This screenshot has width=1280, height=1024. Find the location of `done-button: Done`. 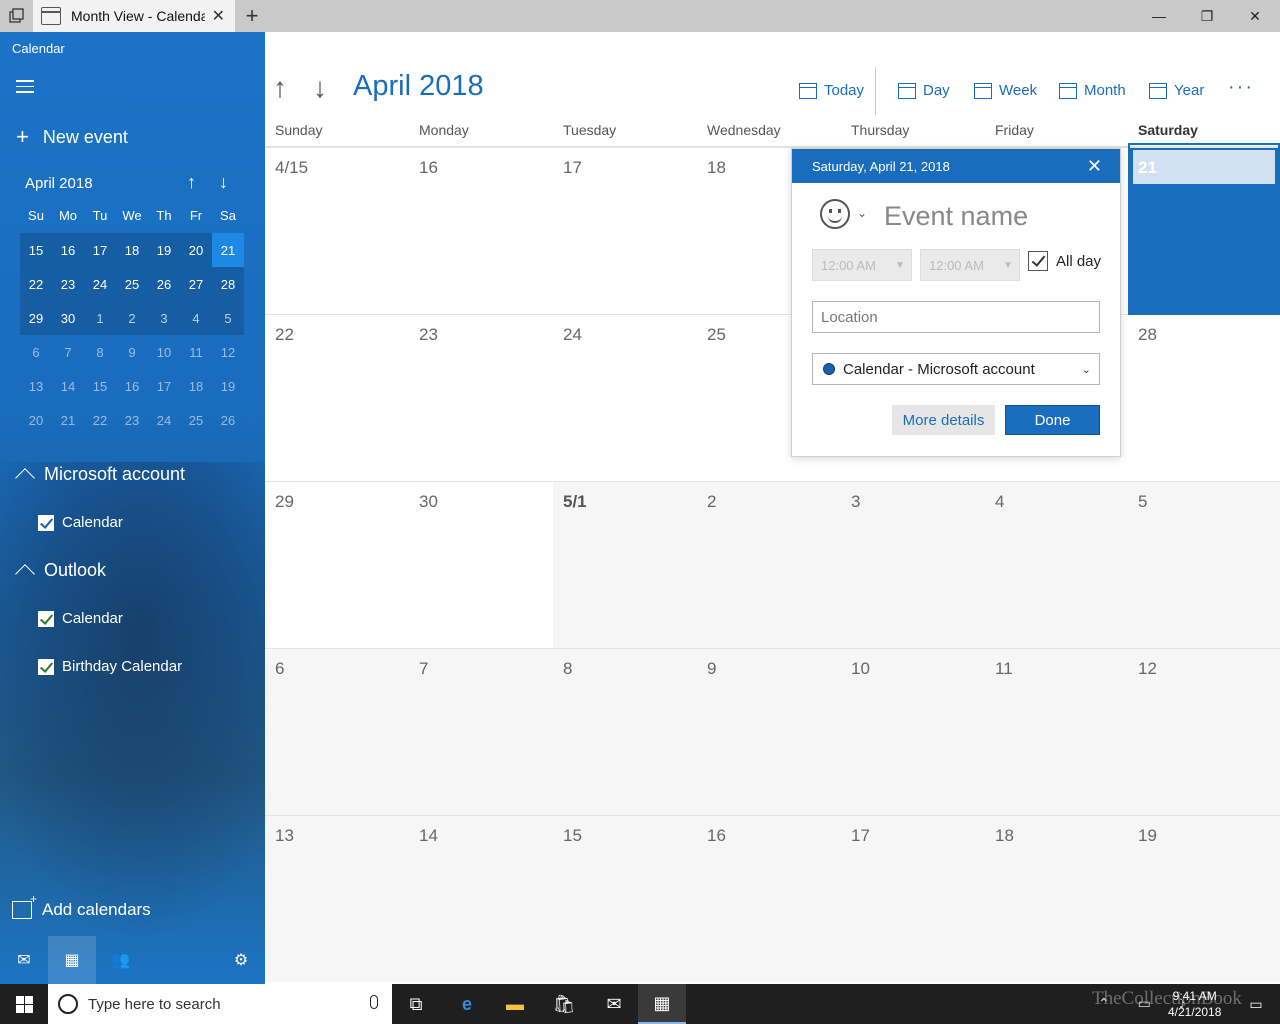

done-button: Done is located at coordinates (1052, 420).